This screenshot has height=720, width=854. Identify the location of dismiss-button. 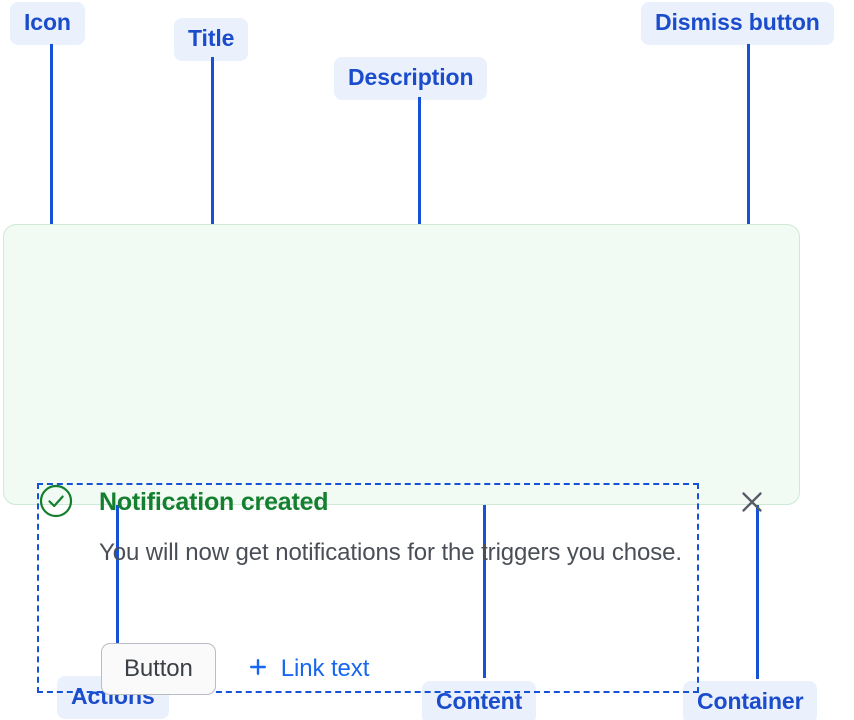
(752, 503).